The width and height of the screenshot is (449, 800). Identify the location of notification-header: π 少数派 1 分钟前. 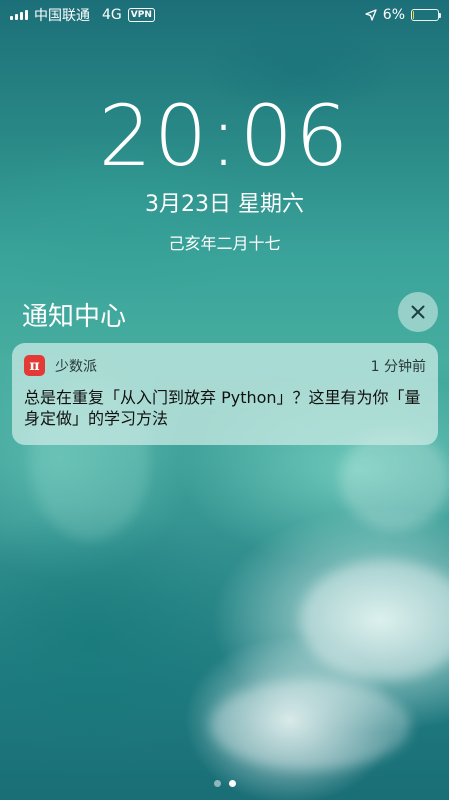
(225, 365).